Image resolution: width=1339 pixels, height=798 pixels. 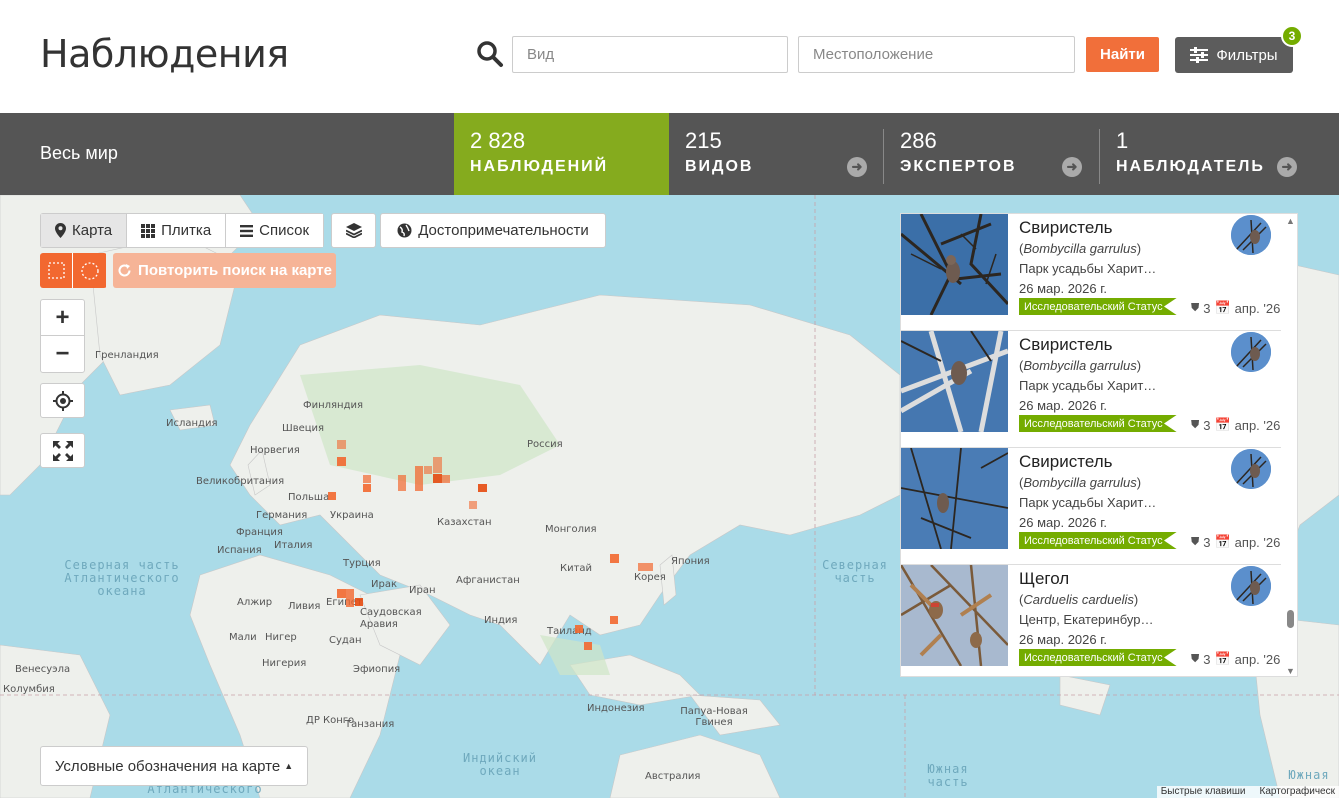 What do you see at coordinates (62, 400) in the screenshot?
I see `my-location-button` at bounding box center [62, 400].